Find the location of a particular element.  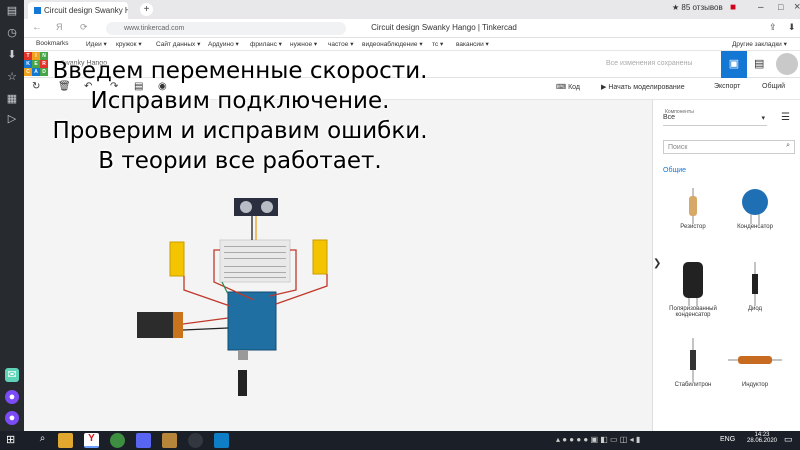

maximize-icon: □ is located at coordinates (780, 7).